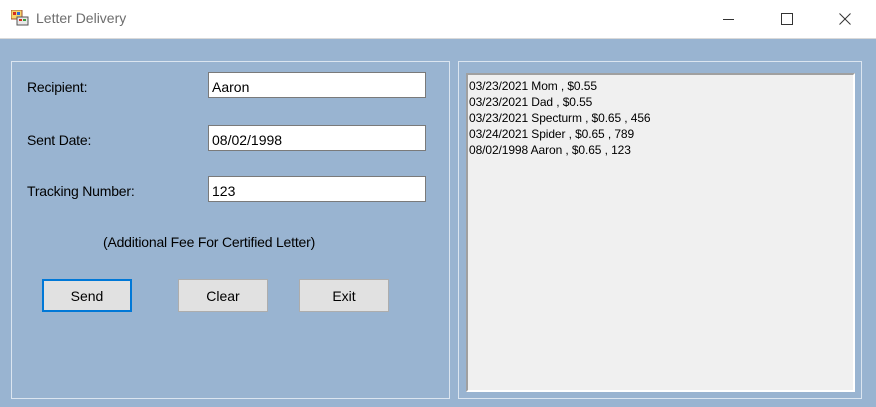 The image size is (876, 407). What do you see at coordinates (661, 134) in the screenshot?
I see `list-item: 03/24/2021 Spider , $0.65 , 789` at bounding box center [661, 134].